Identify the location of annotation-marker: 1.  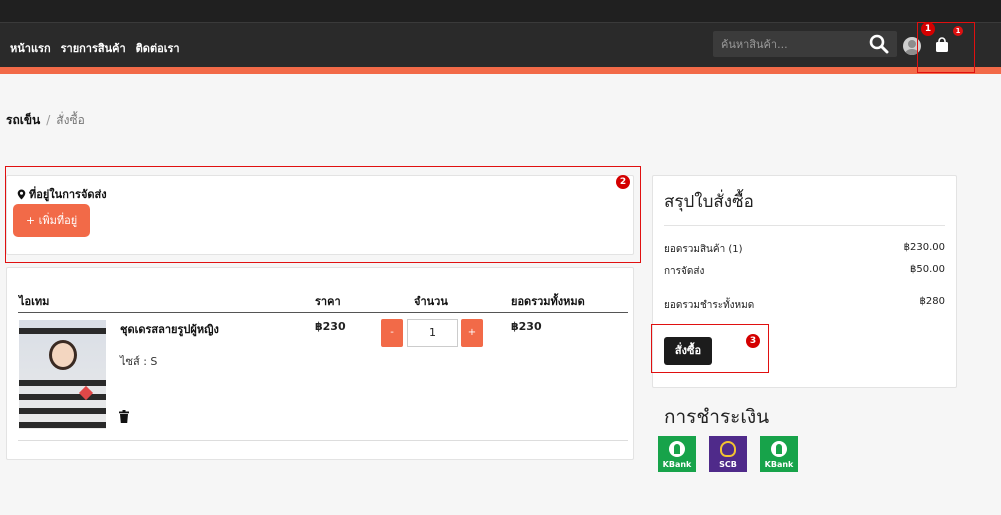
(928, 29).